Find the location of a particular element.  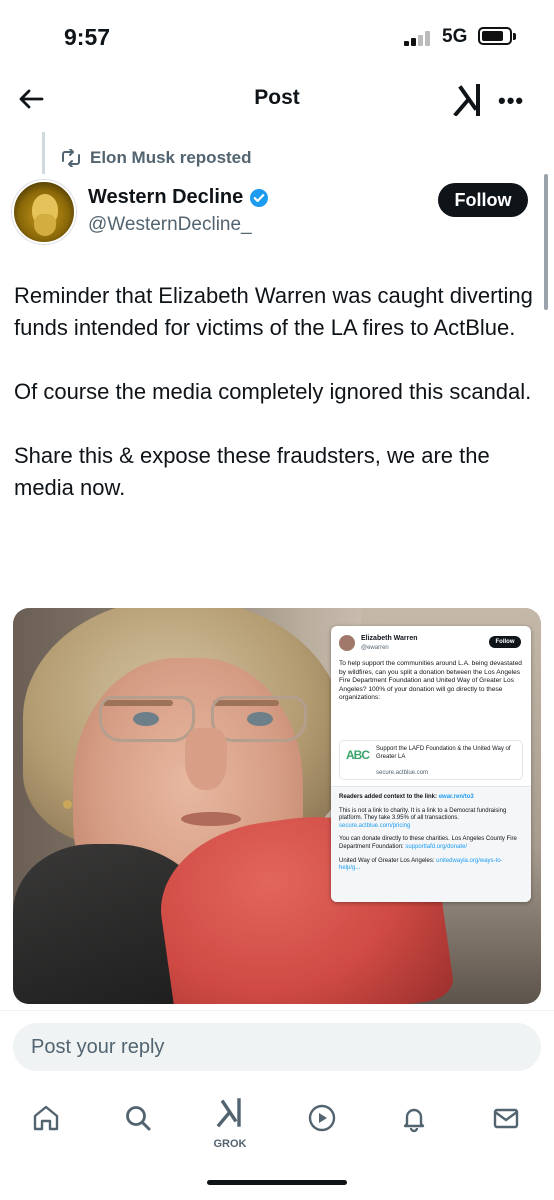

battery-tip is located at coordinates (514, 36).